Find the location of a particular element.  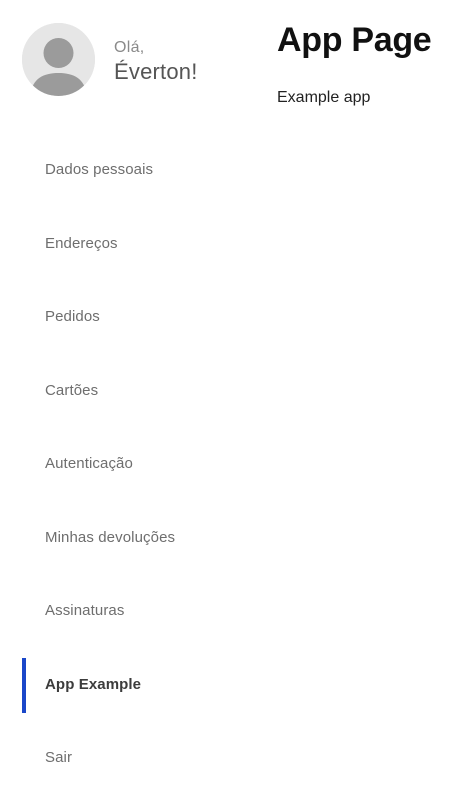

user-name: Éverton! is located at coordinates (156, 71).